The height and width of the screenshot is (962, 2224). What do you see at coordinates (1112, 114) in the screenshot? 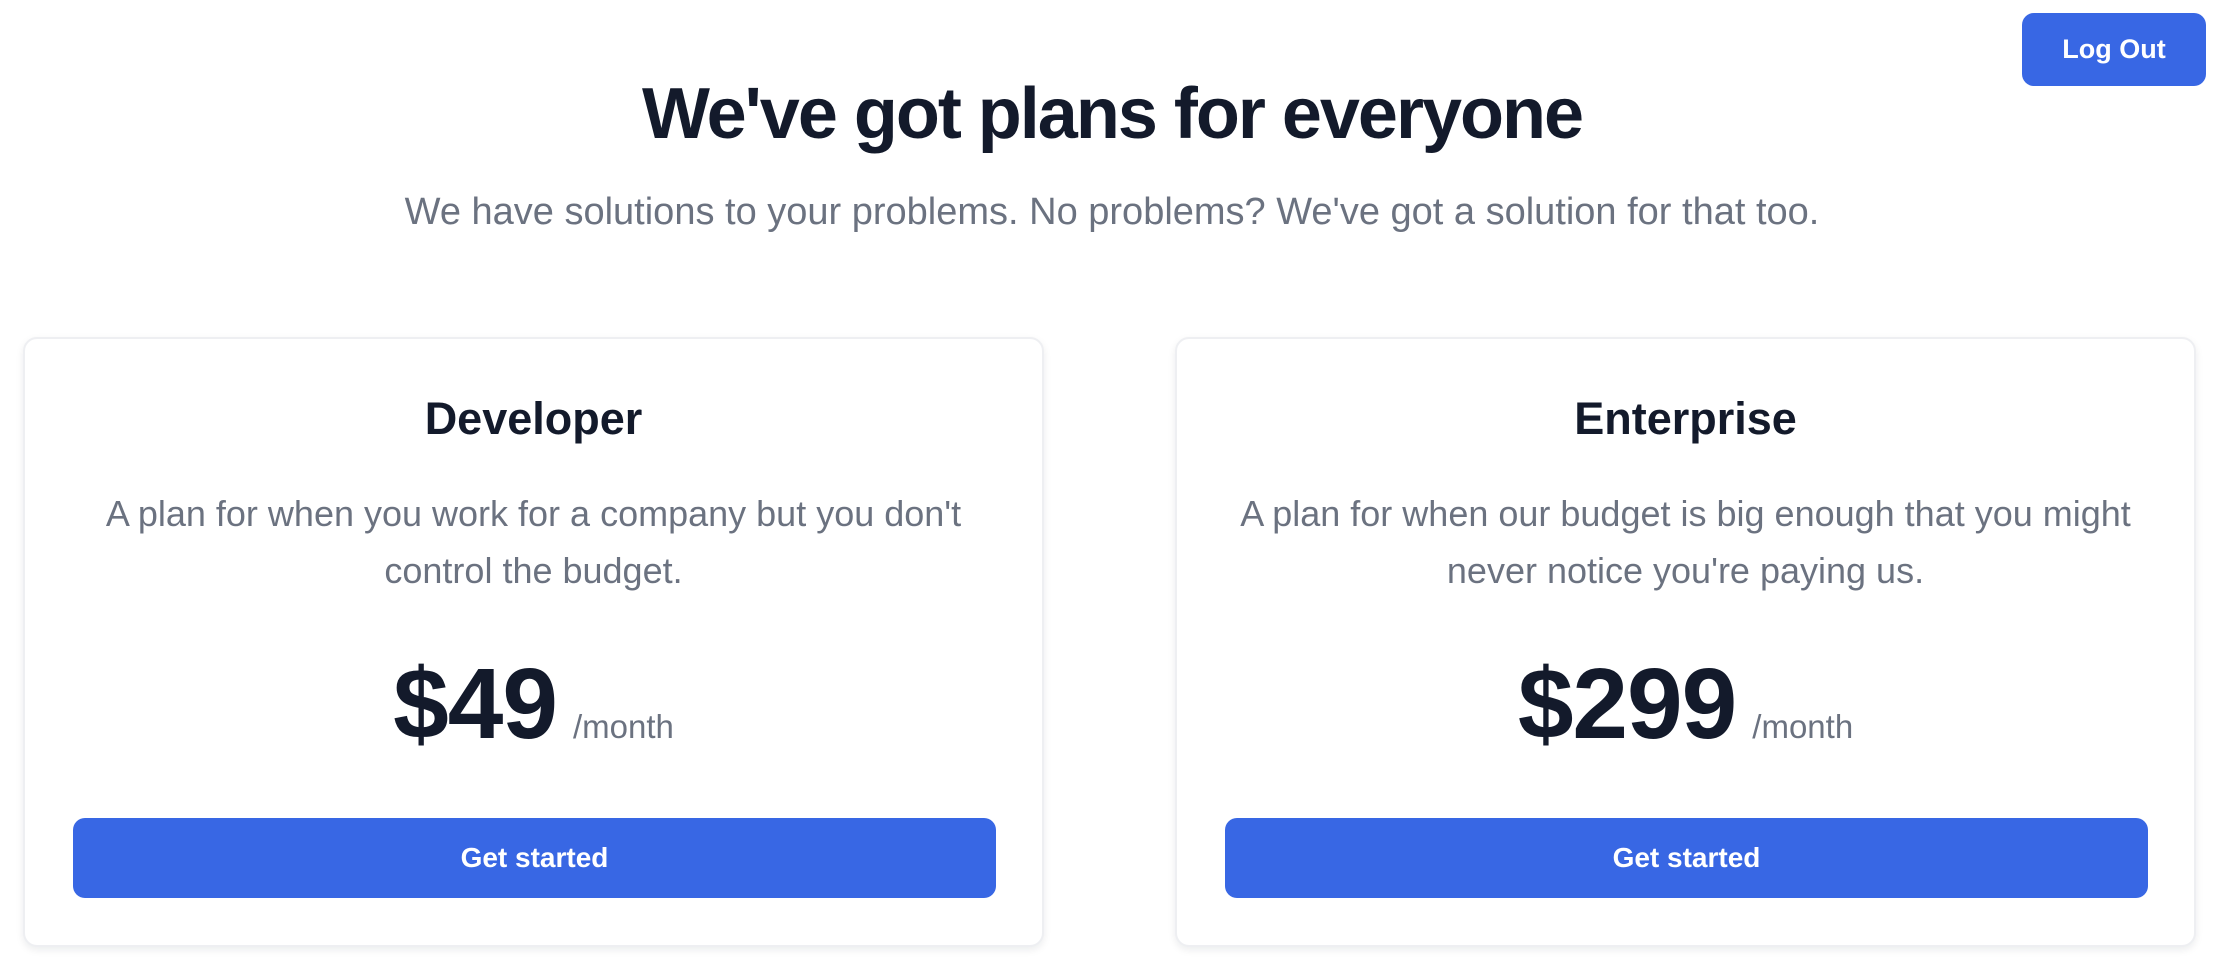
I see `page-title: We've got plans for everyone` at bounding box center [1112, 114].